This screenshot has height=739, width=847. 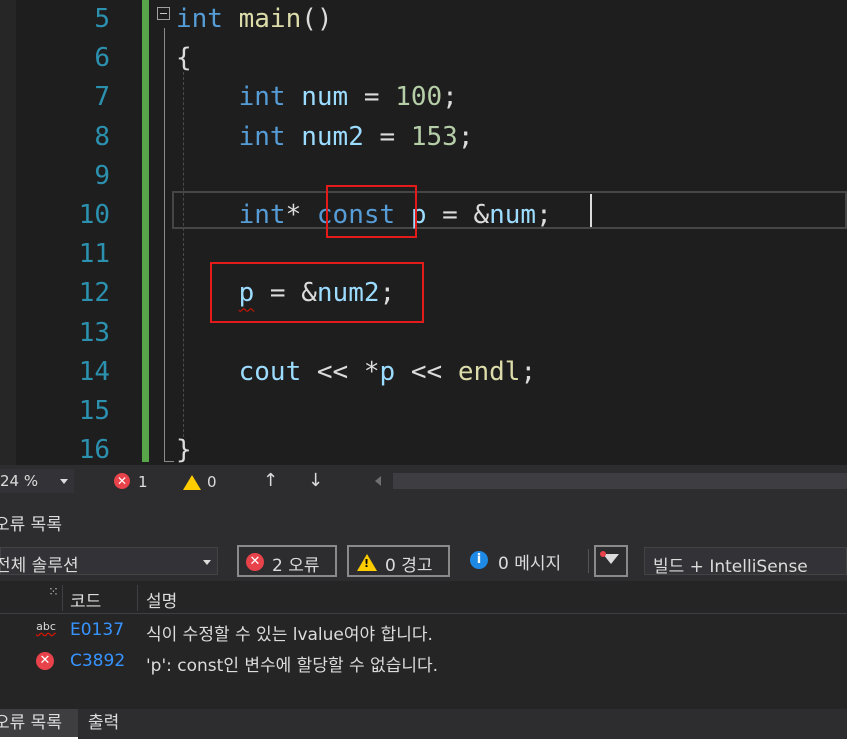 What do you see at coordinates (97, 630) in the screenshot?
I see `error-code-link: E0137` at bounding box center [97, 630].